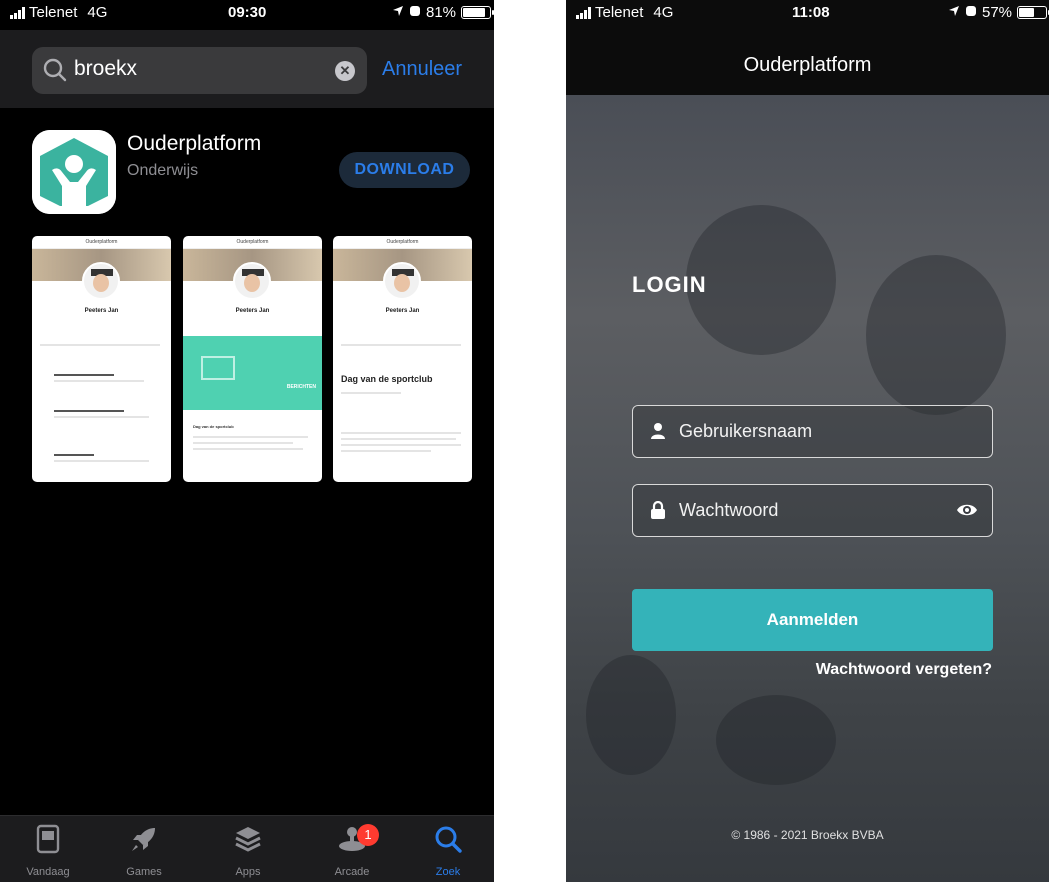  Describe the element at coordinates (301, 387) in the screenshot. I see `preview-banner-label: BERICHTEN` at that location.